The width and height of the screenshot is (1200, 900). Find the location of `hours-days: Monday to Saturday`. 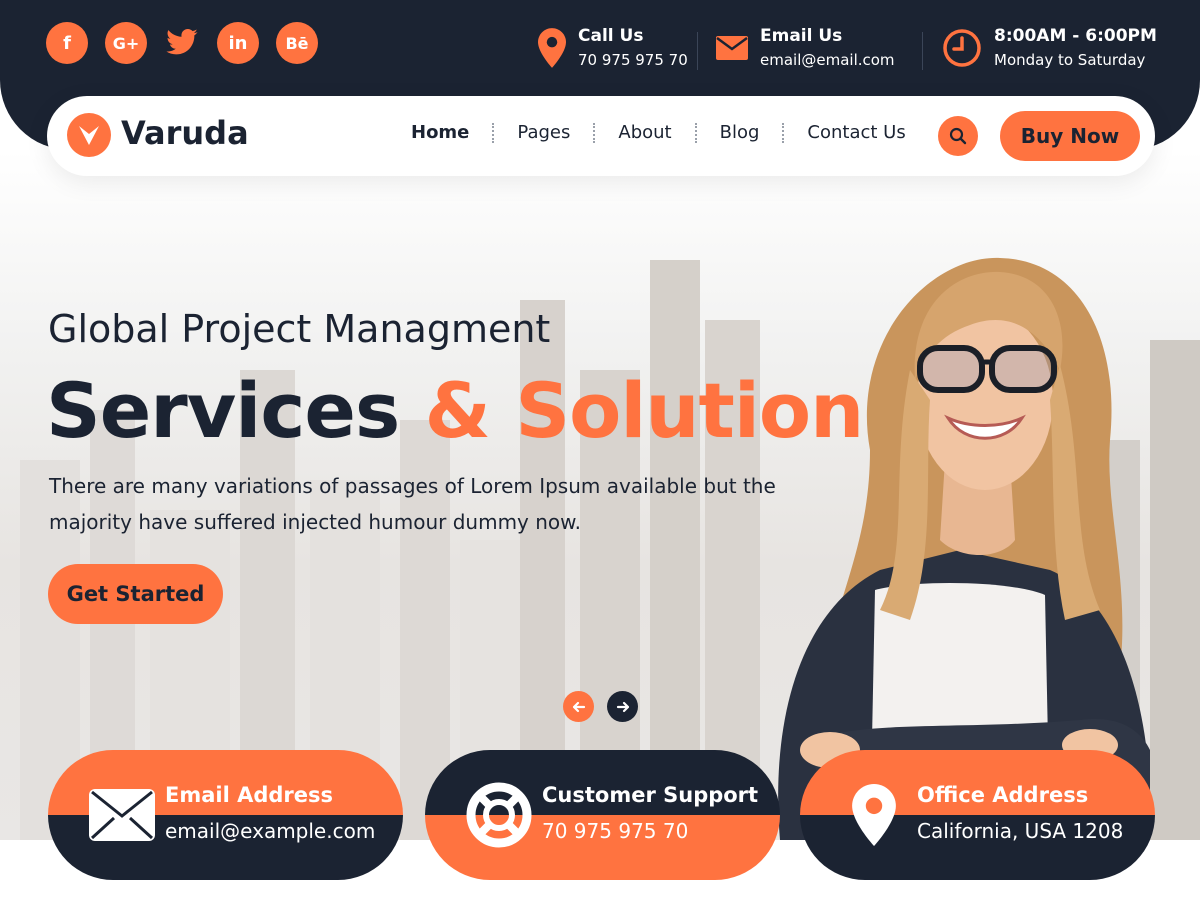

hours-days: Monday to Saturday is located at coordinates (1070, 60).